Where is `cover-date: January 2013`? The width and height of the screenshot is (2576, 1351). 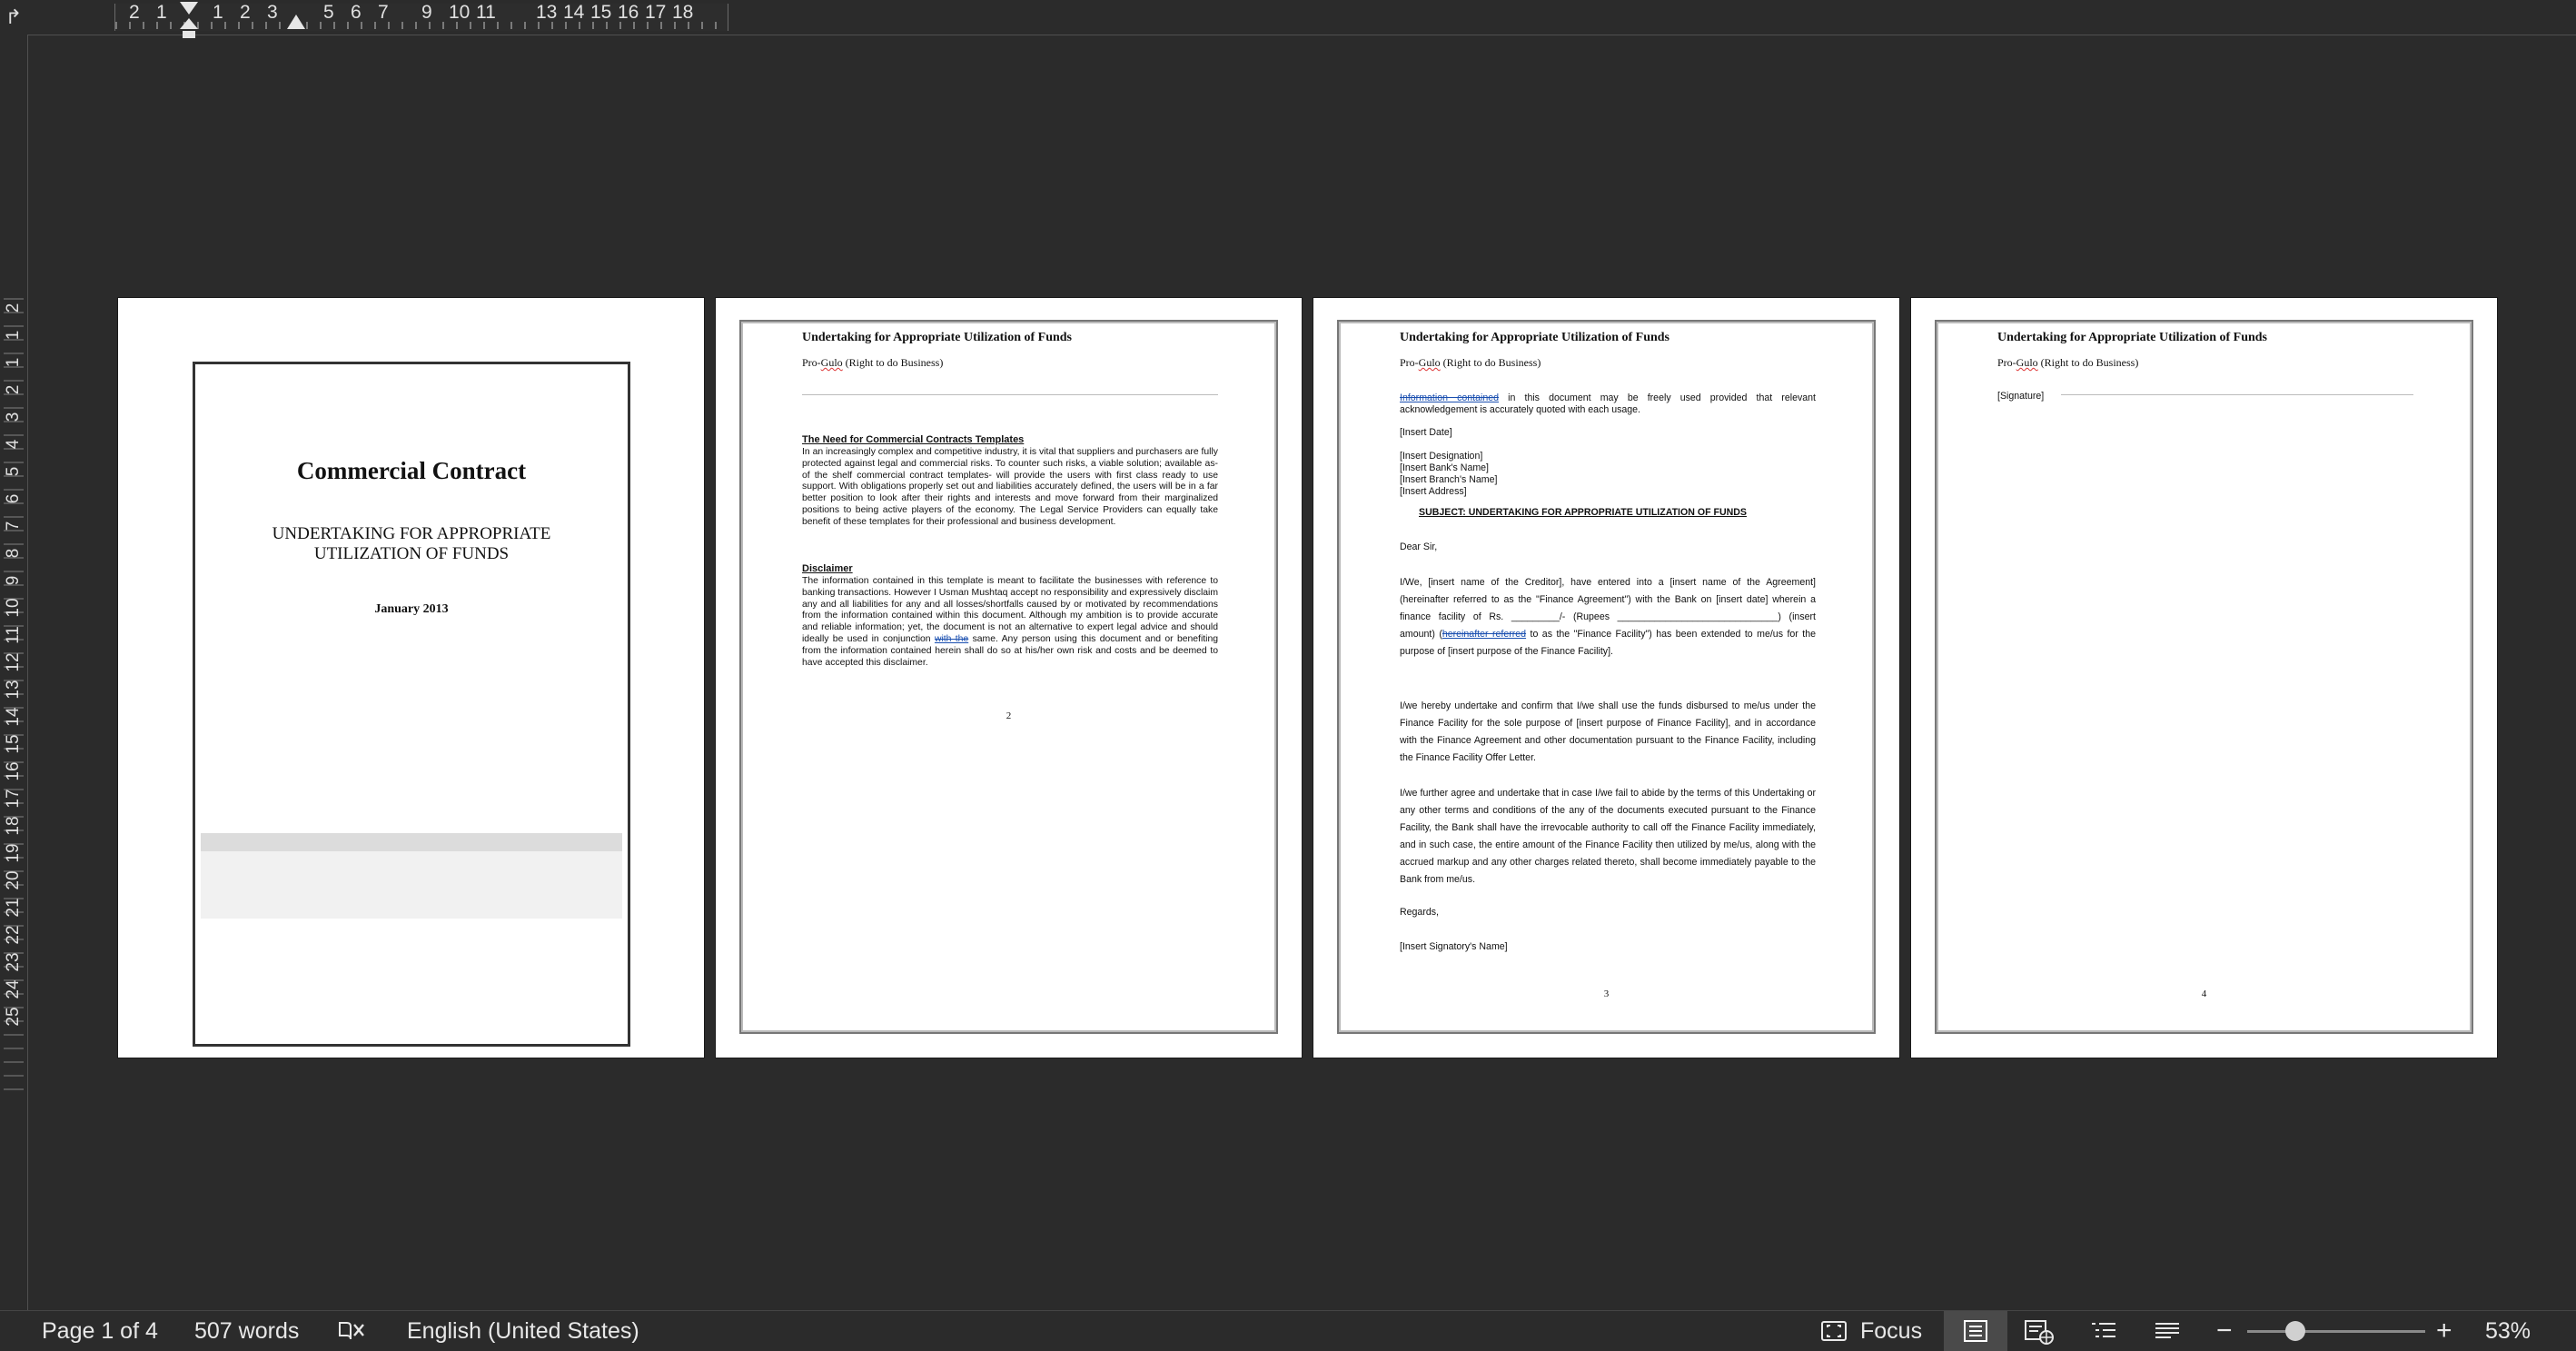 cover-date: January 2013 is located at coordinates (411, 609).